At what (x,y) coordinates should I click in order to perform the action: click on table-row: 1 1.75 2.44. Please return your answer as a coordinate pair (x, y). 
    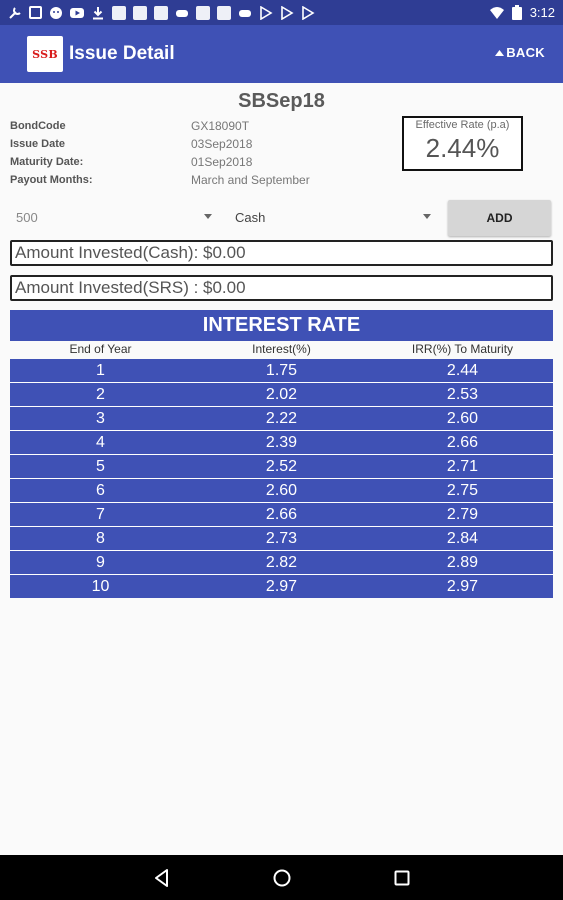
    Looking at the image, I should click on (281, 371).